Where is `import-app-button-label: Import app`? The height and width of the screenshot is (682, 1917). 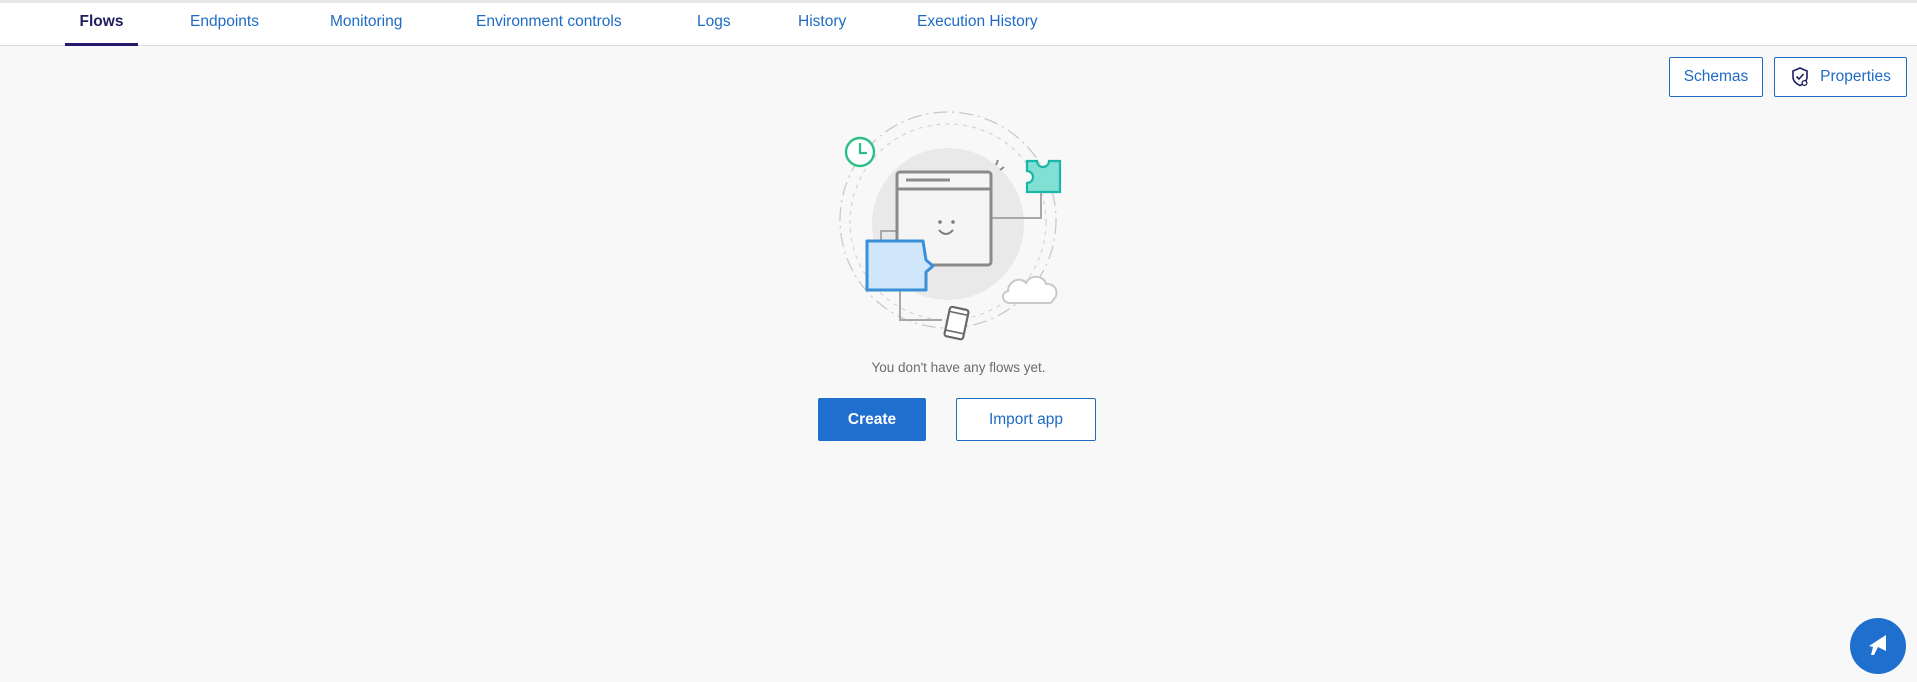 import-app-button-label: Import app is located at coordinates (1026, 419).